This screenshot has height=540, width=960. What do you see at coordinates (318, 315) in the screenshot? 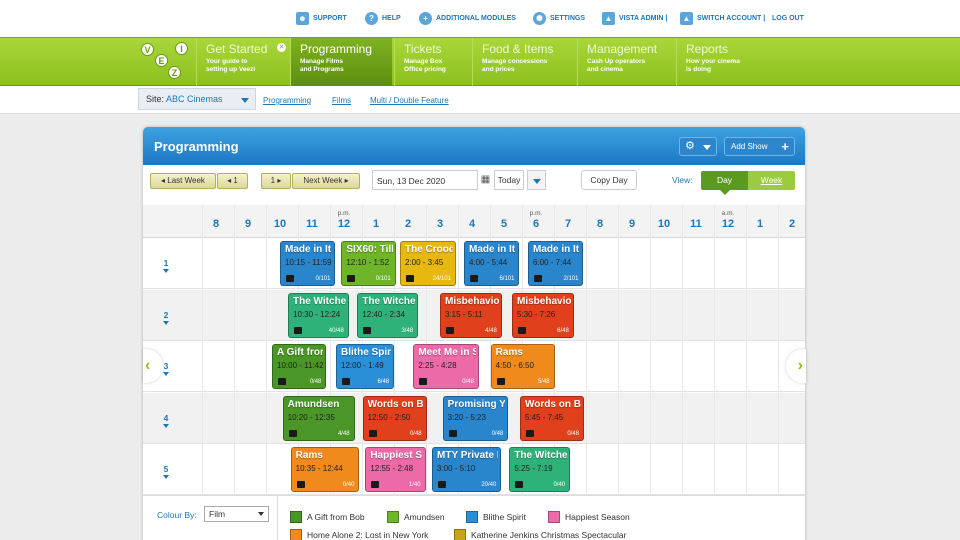
I see `show-block: The Witche 10:30 - 12:24 40/48` at bounding box center [318, 315].